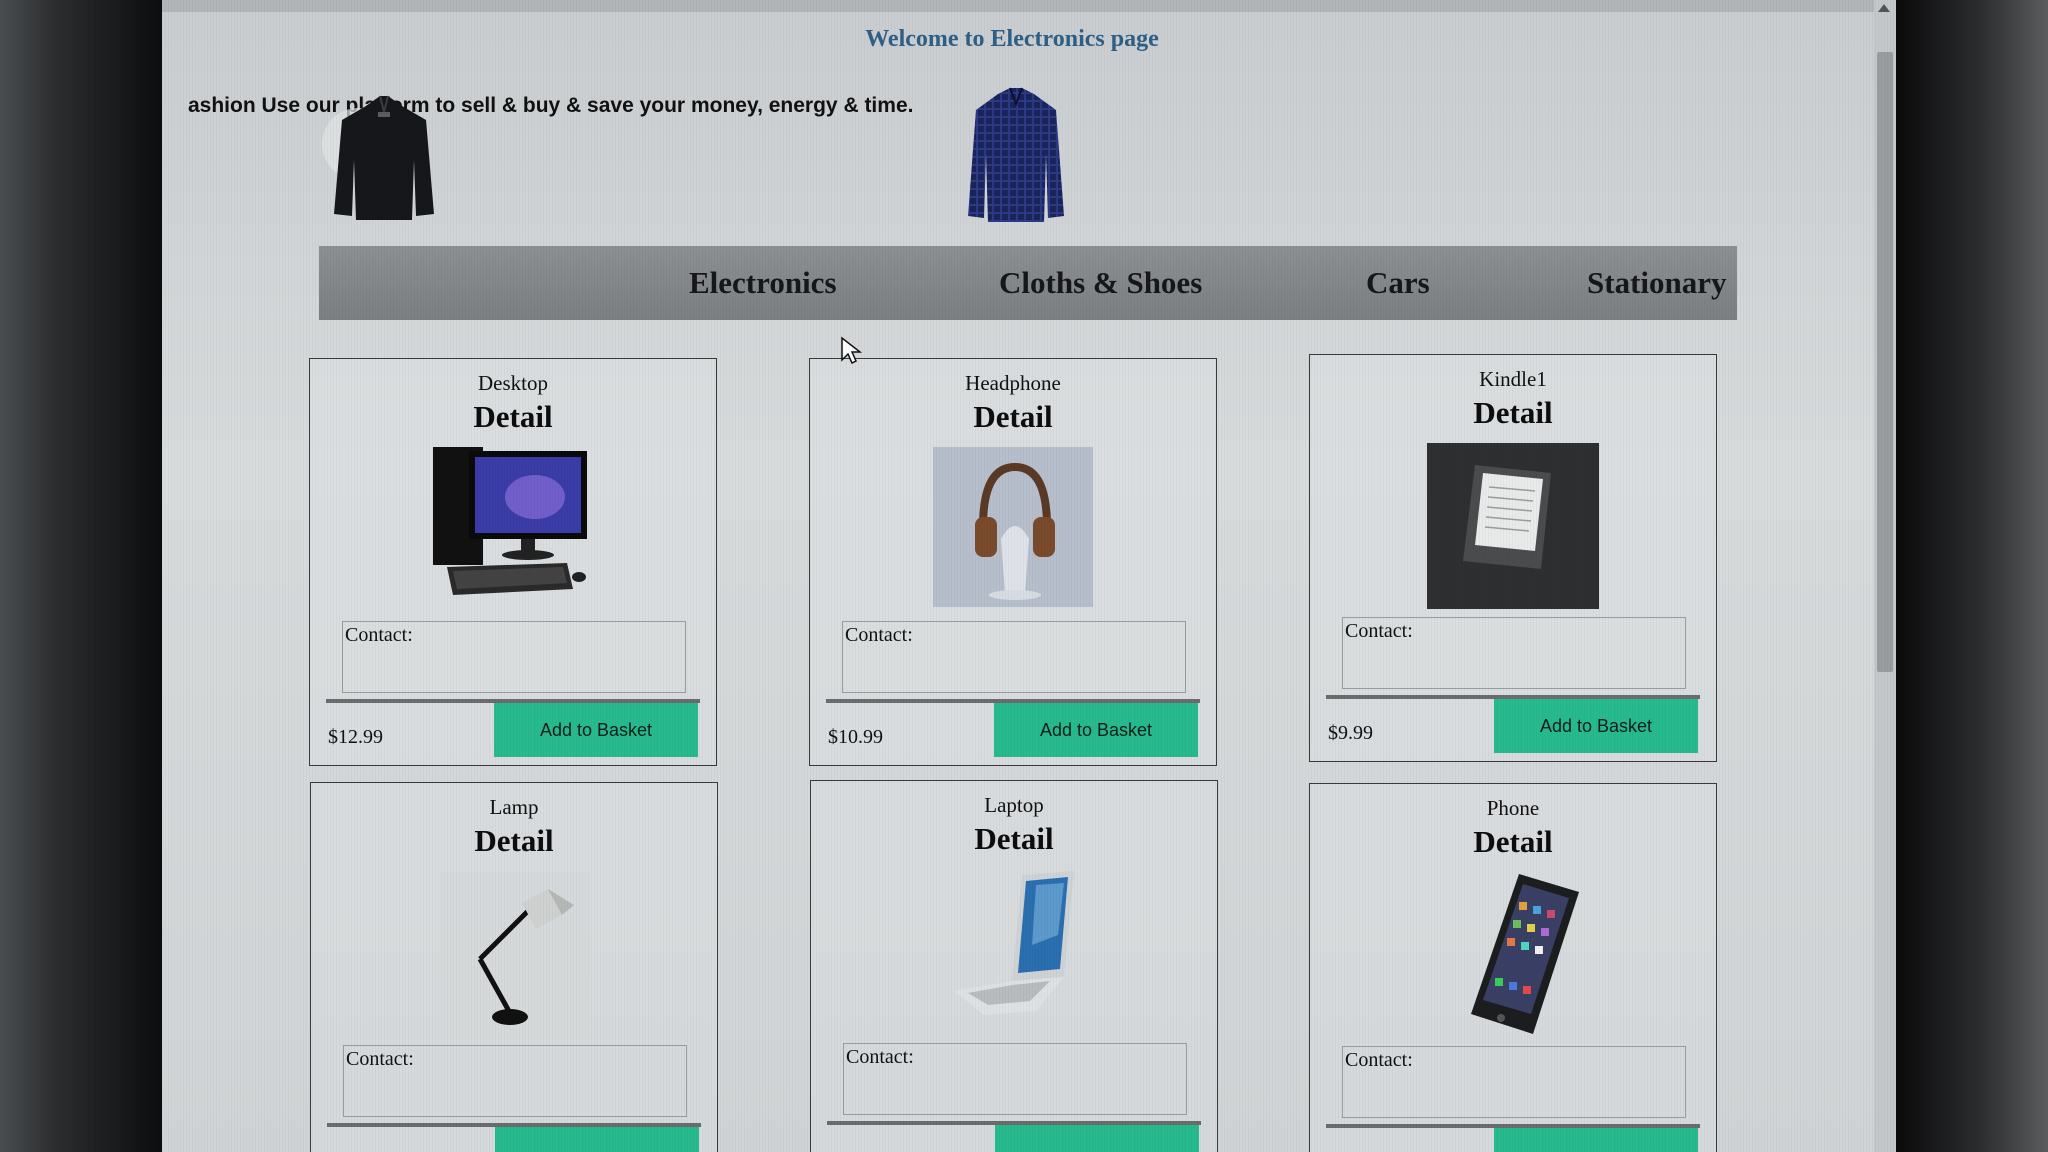  Describe the element at coordinates (1972, 576) in the screenshot. I see `monitor-bezel-right` at that location.